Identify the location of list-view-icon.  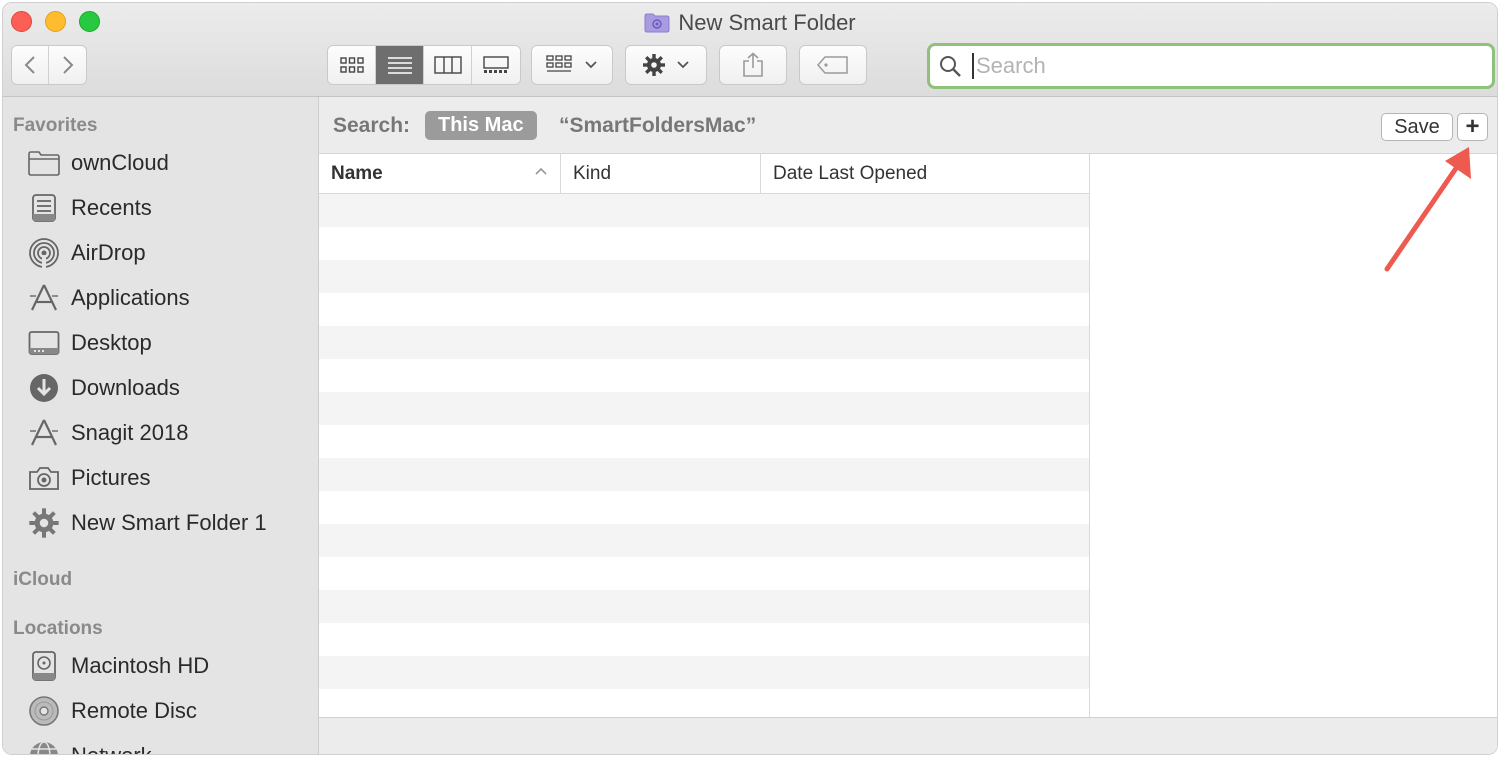
(399, 65).